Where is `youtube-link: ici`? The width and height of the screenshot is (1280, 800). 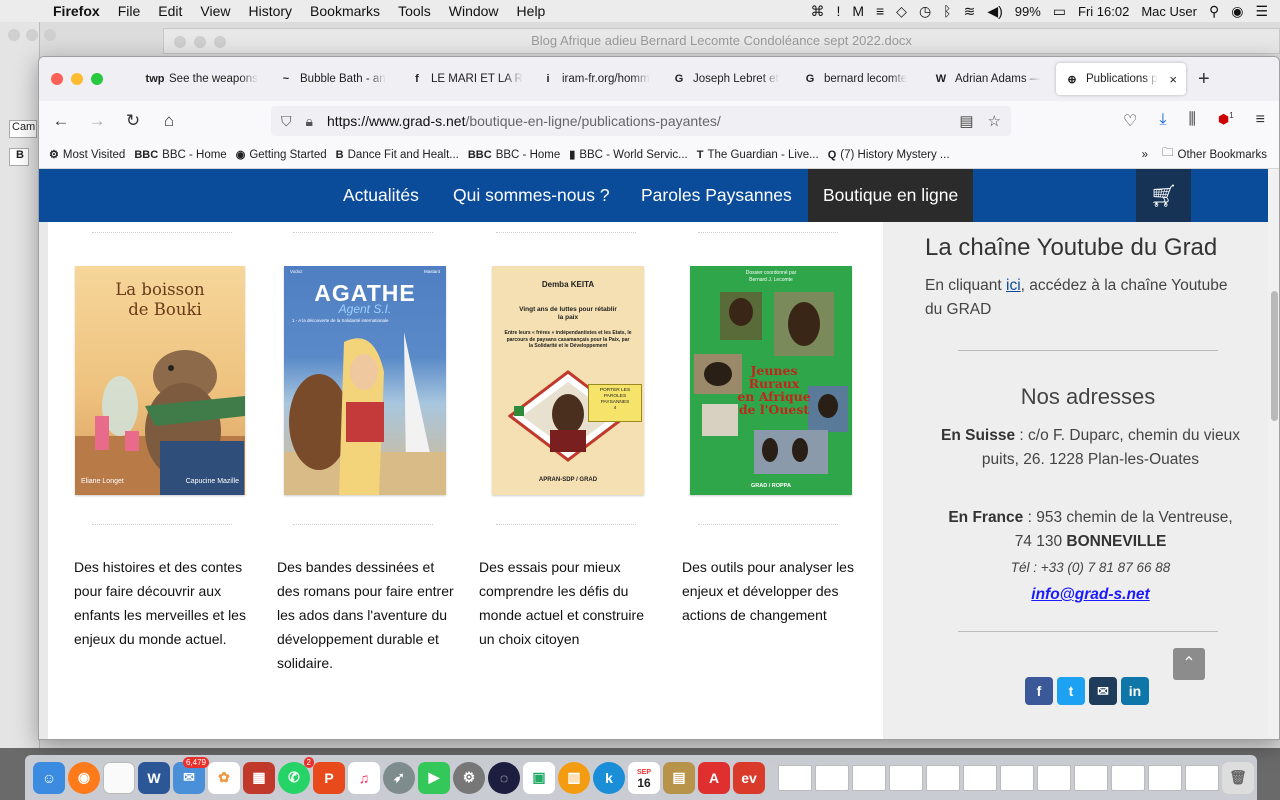 youtube-link: ici is located at coordinates (1013, 285).